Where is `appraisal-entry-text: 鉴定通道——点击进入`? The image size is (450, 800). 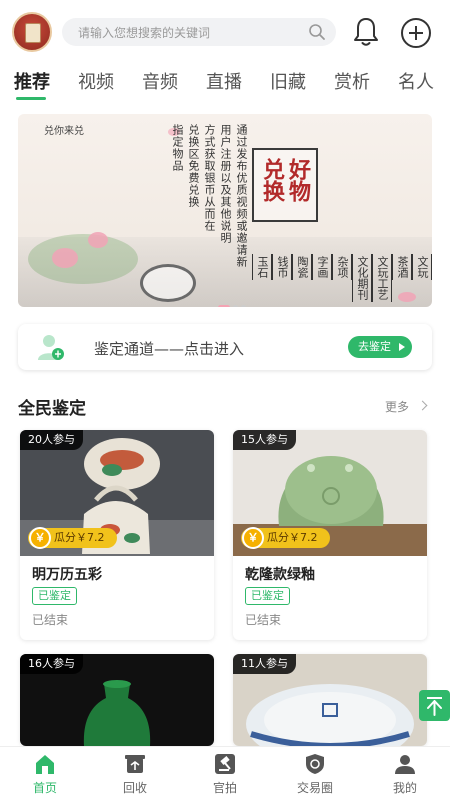 appraisal-entry-text: 鉴定通道——点击进入 is located at coordinates (169, 349).